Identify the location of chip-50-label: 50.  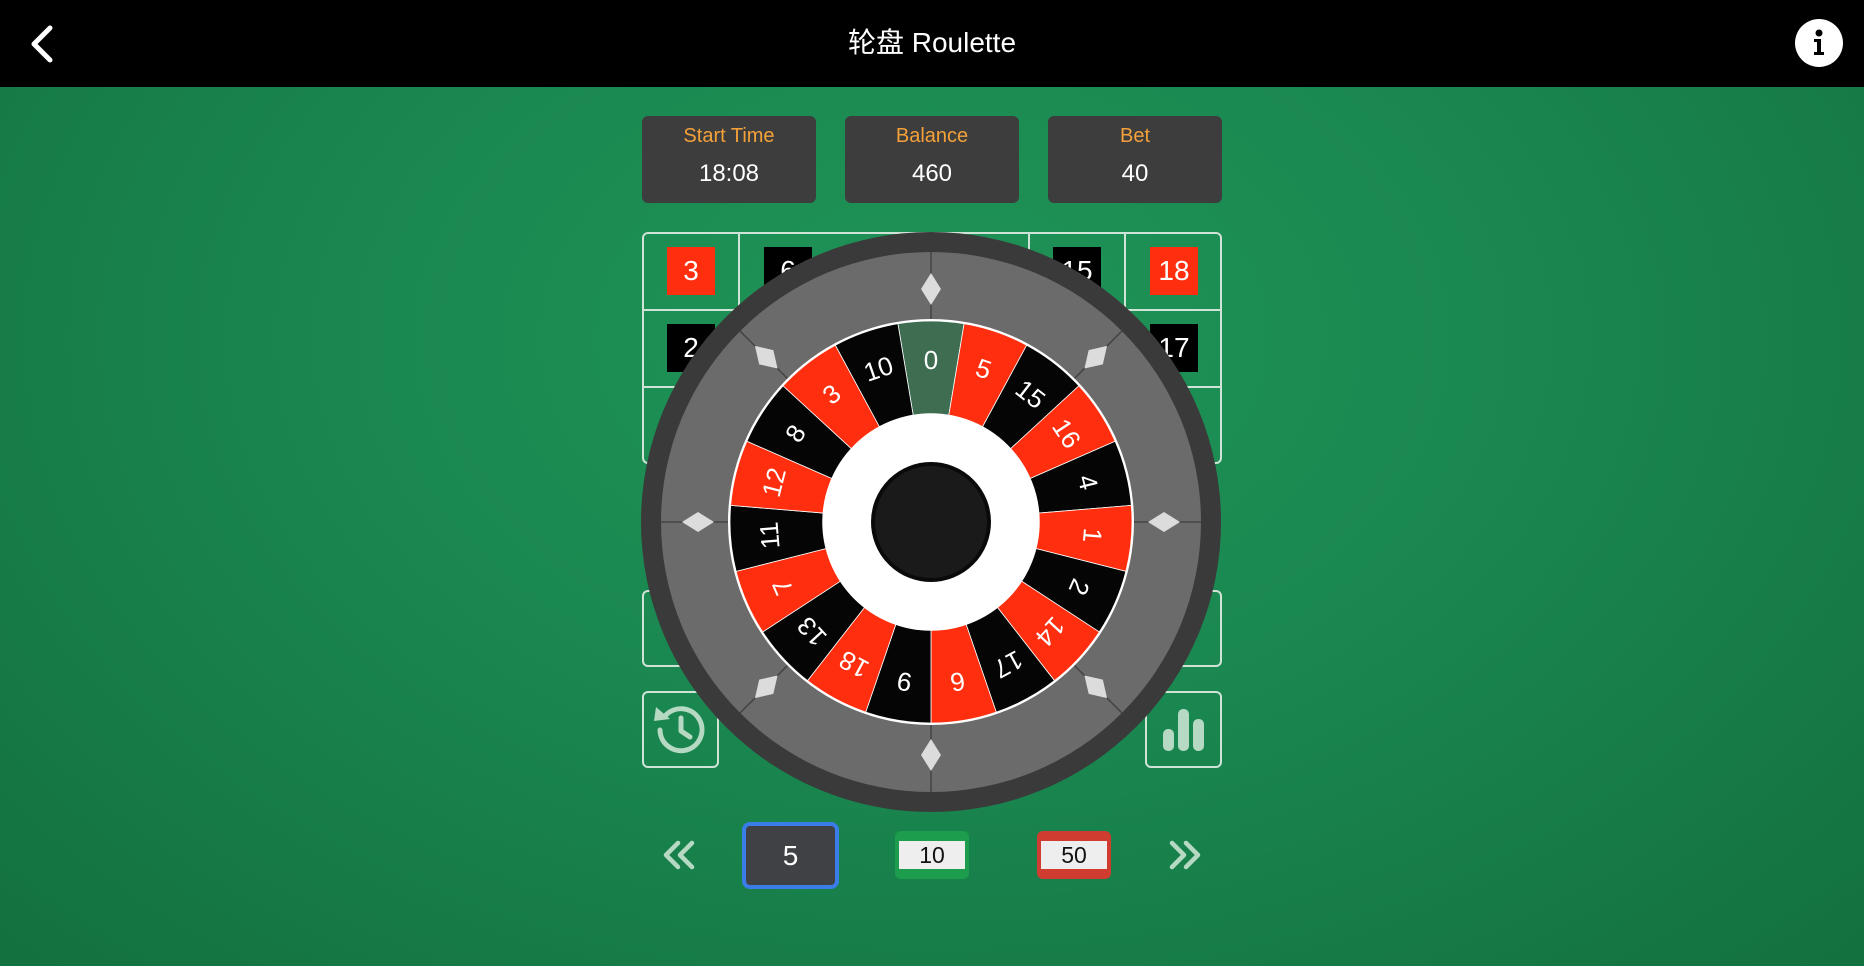
(1074, 855).